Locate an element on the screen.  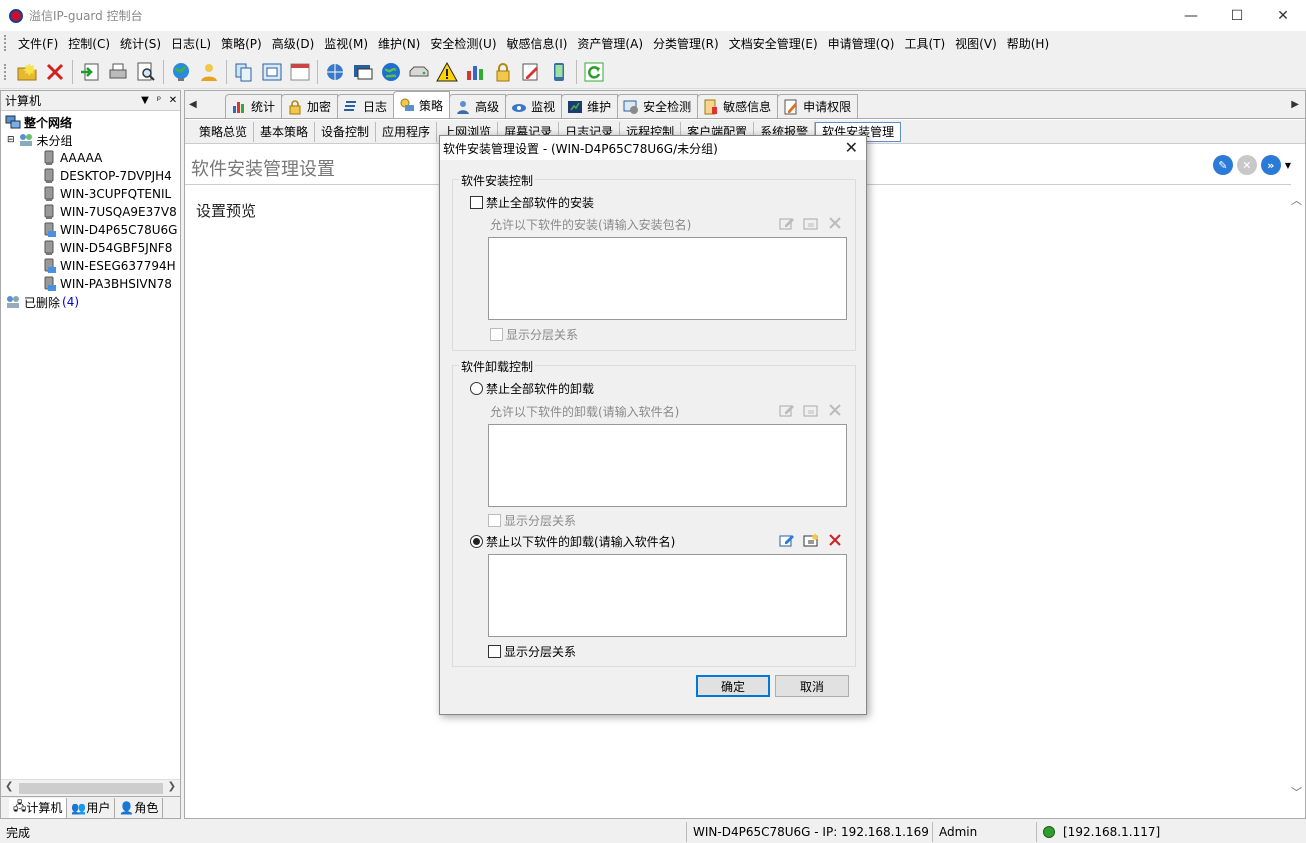
menu-monitor: 监视(M) is located at coordinates (346, 43).